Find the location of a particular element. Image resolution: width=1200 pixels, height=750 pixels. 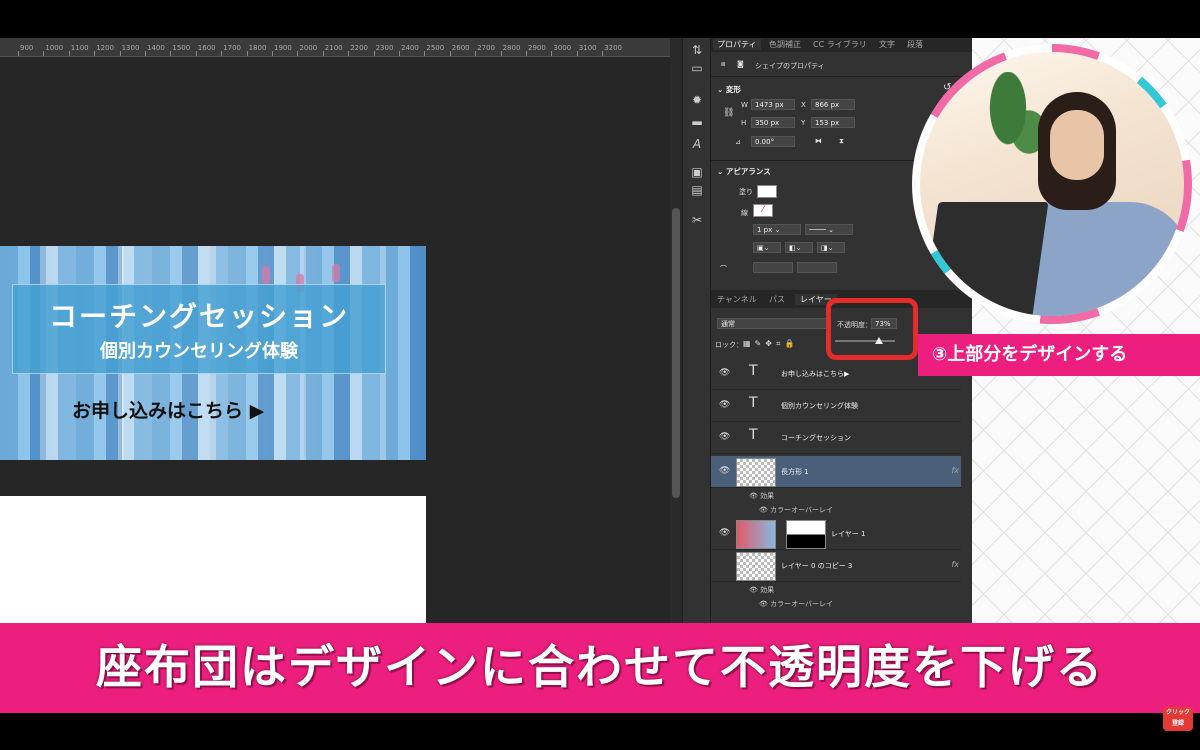

laptop is located at coordinates (985, 259).